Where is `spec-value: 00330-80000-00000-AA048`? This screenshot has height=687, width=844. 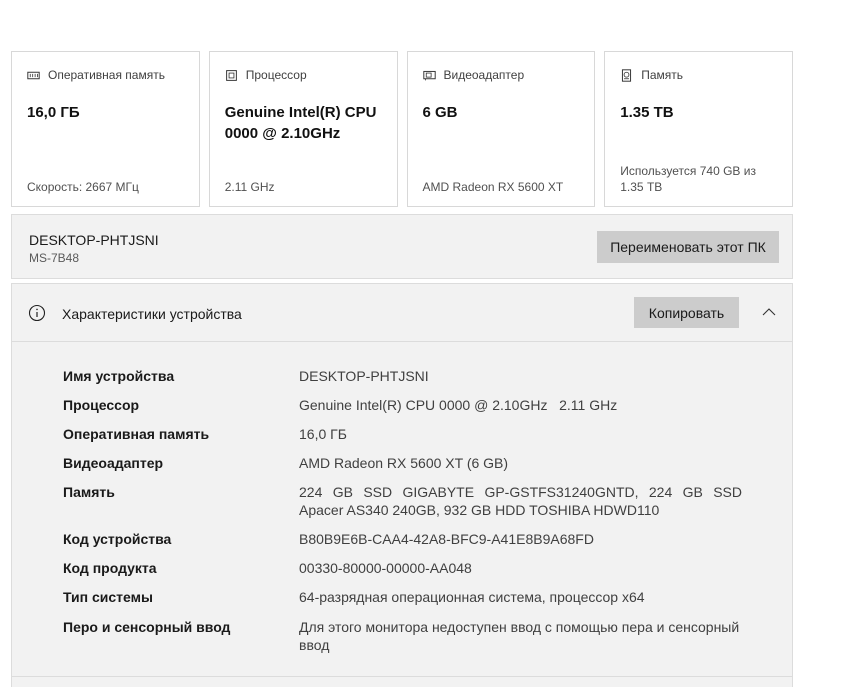
spec-value: 00330-80000-00000-AA048 is located at coordinates (385, 568).